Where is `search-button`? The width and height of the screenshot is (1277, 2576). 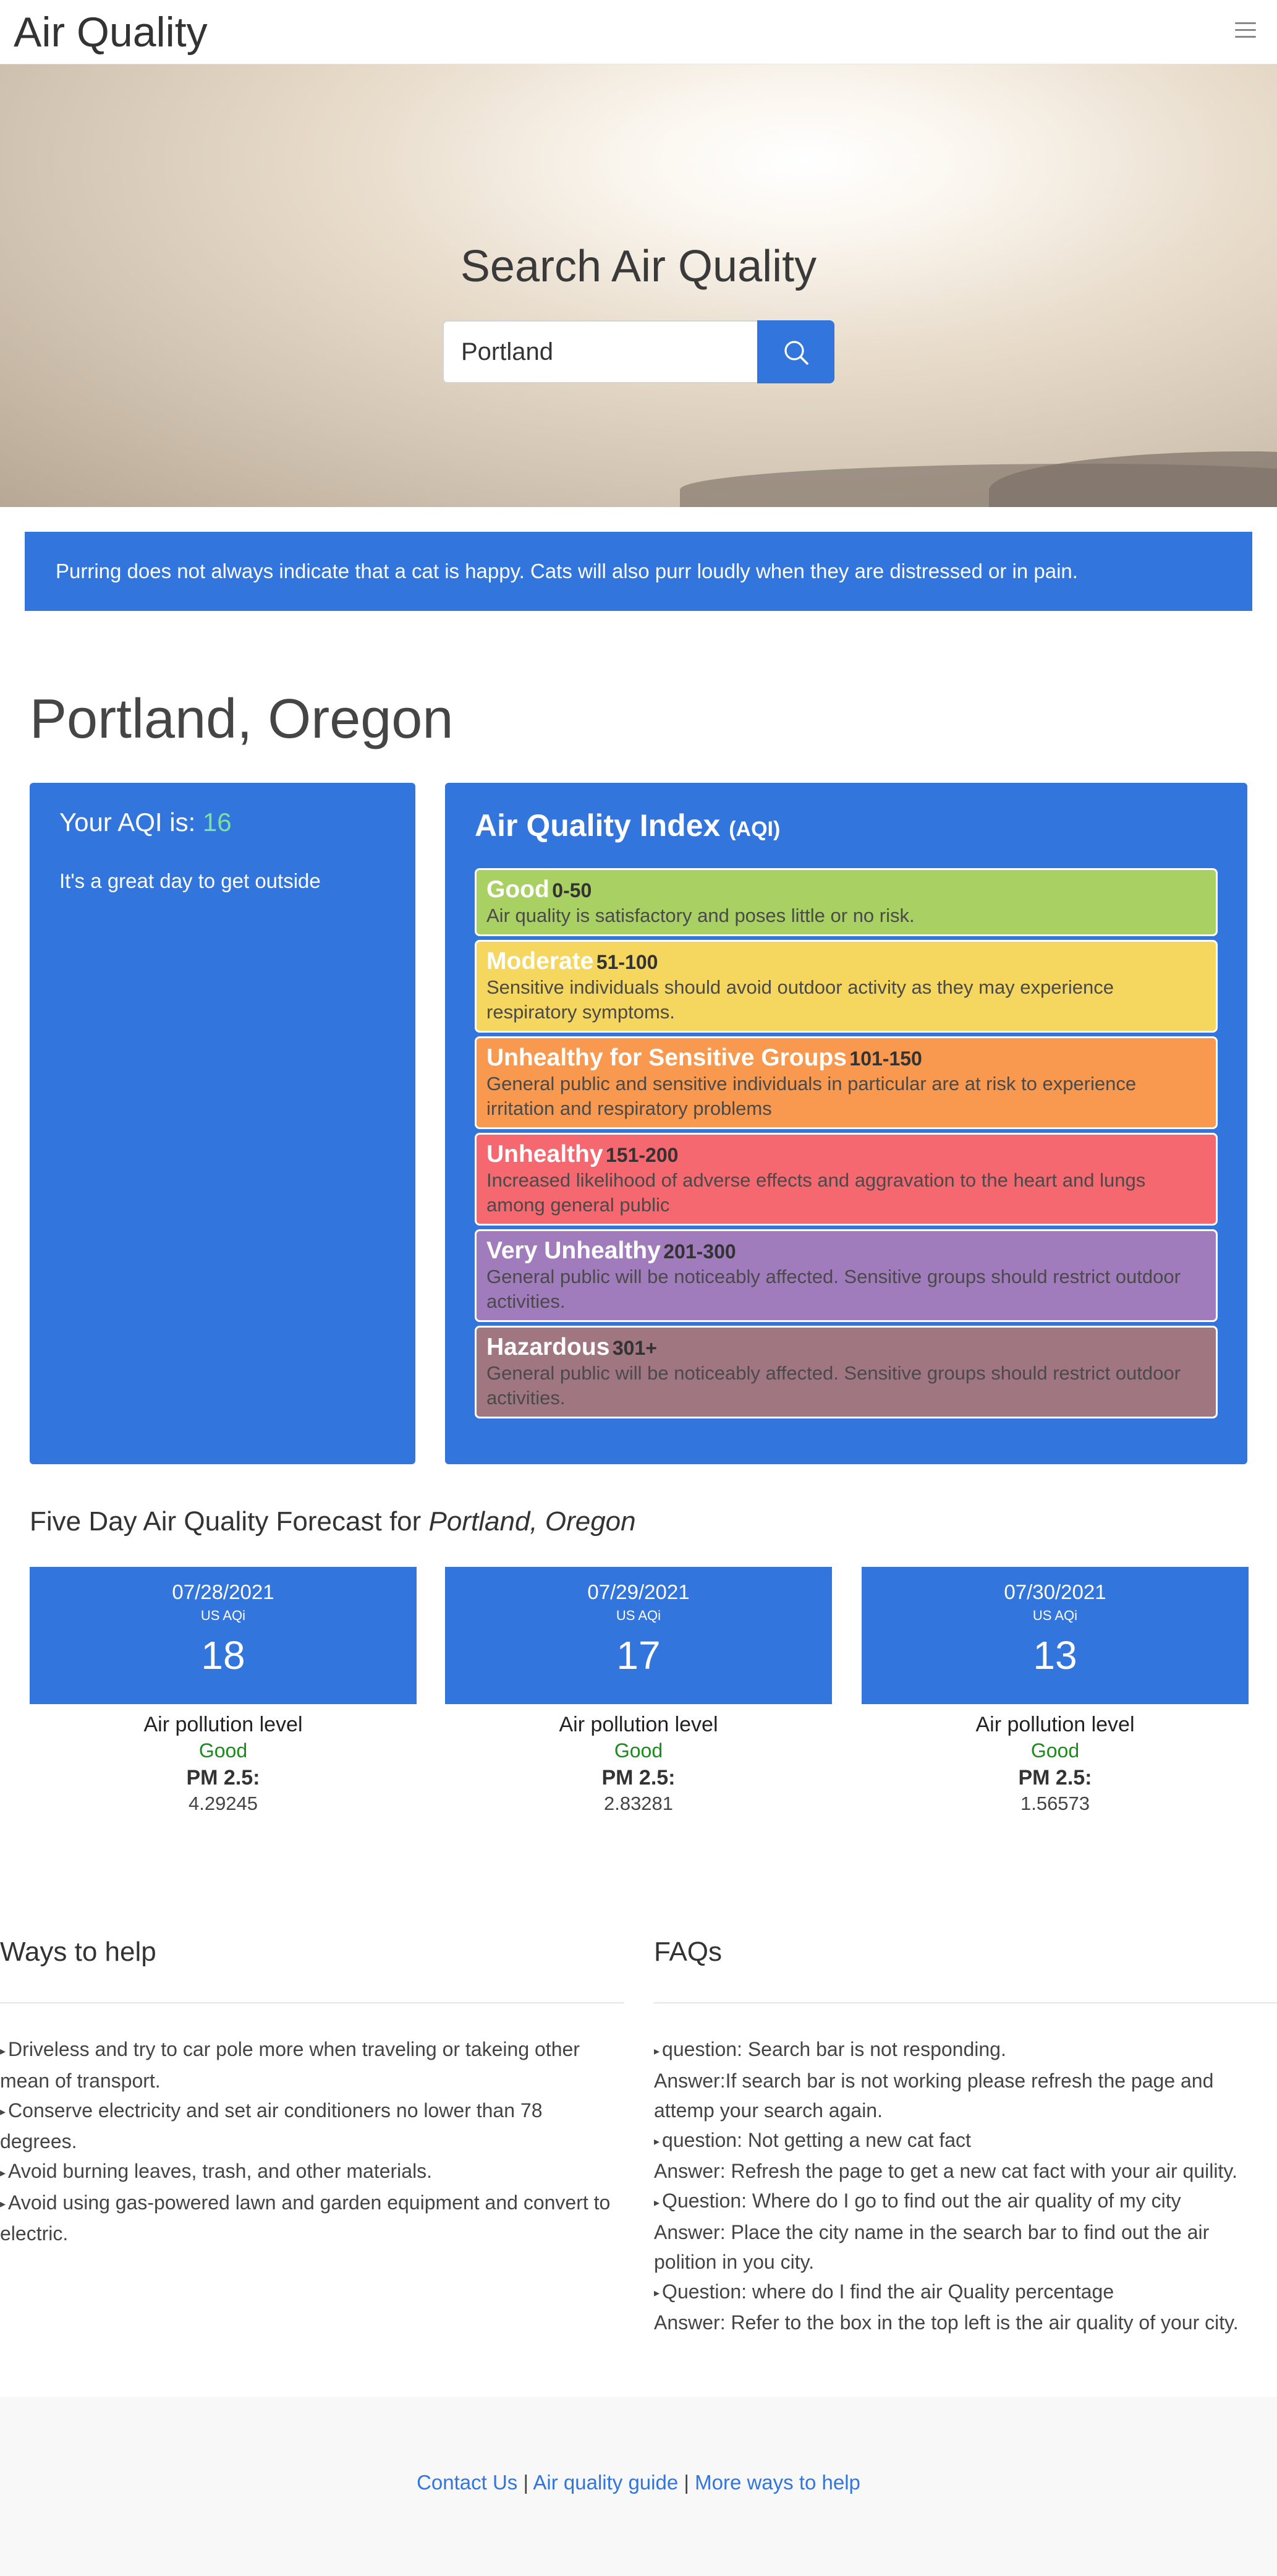
search-button is located at coordinates (795, 351).